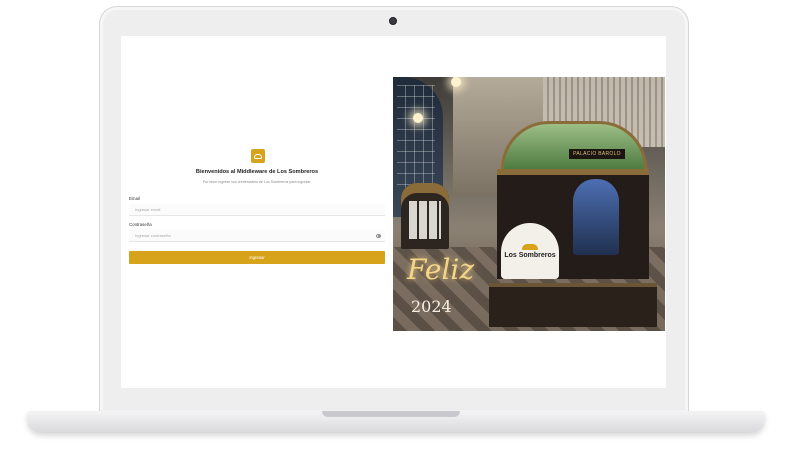  Describe the element at coordinates (393, 21) in the screenshot. I see `webcam-icon` at that location.